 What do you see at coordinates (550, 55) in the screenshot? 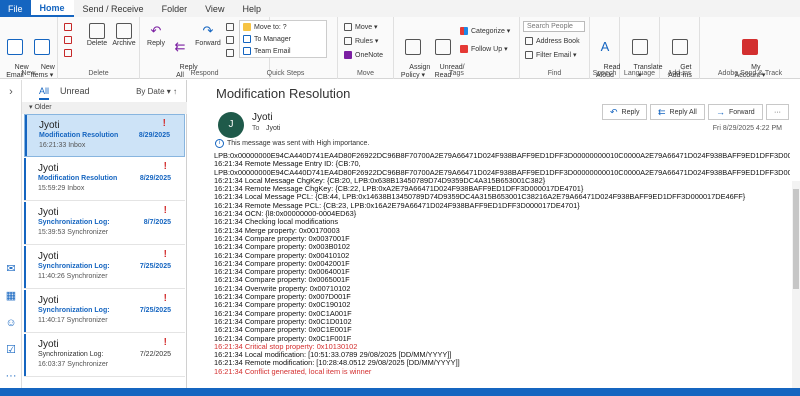
I see `filter-email-button: Filter Email ▾` at bounding box center [550, 55].